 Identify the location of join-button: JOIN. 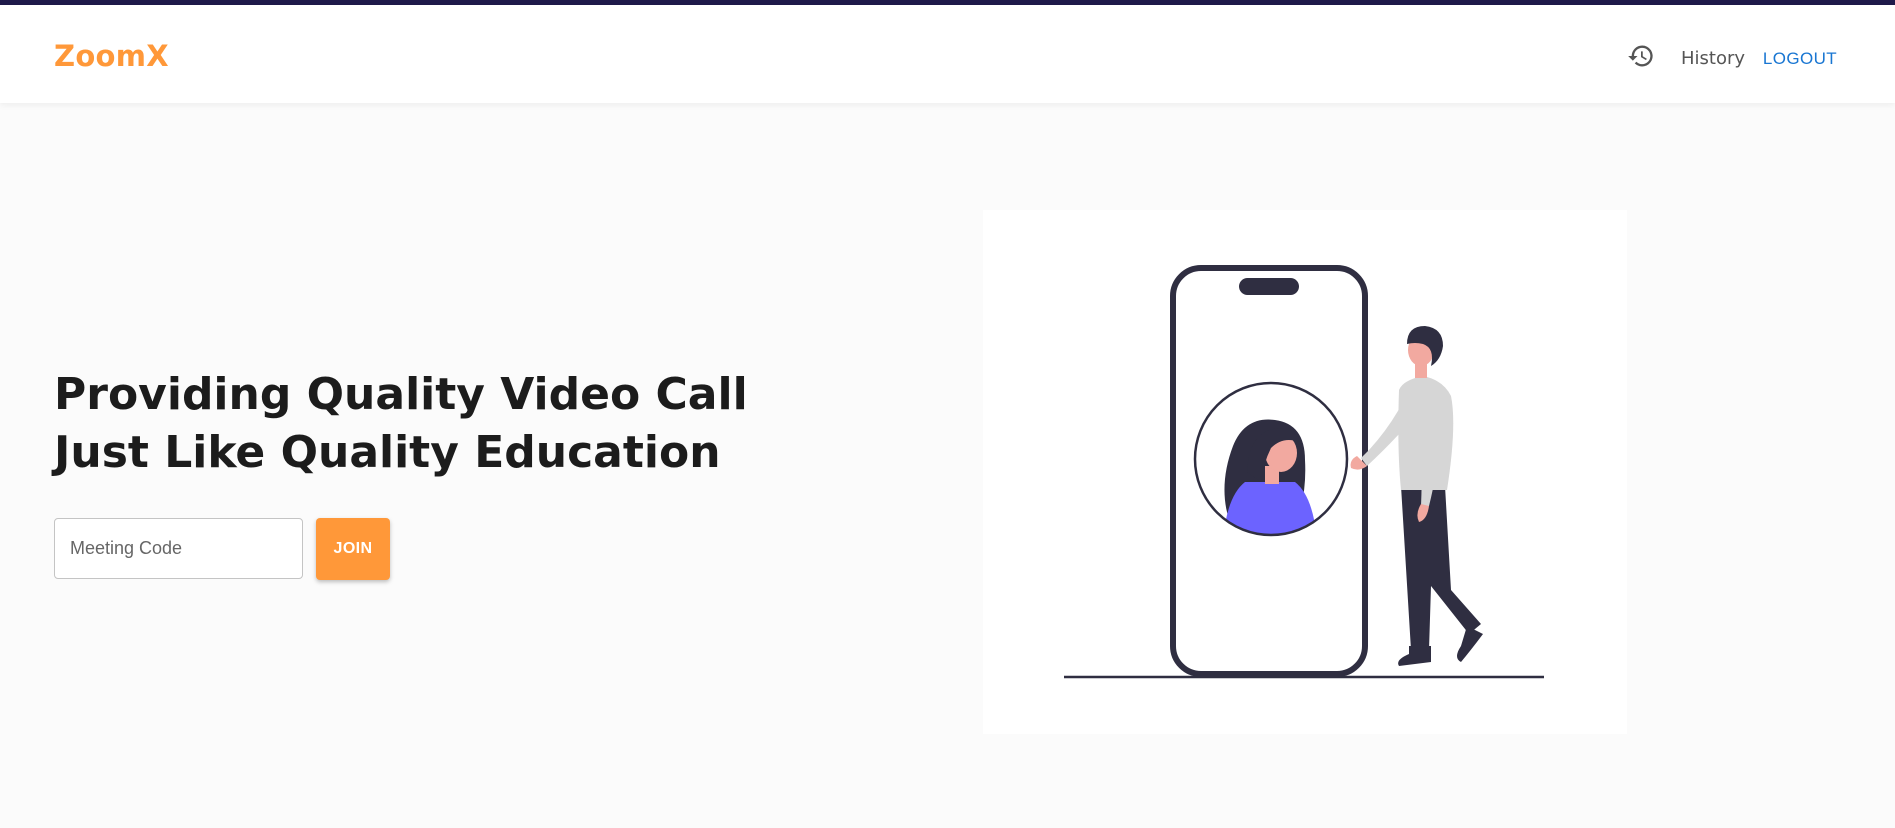
(353, 549).